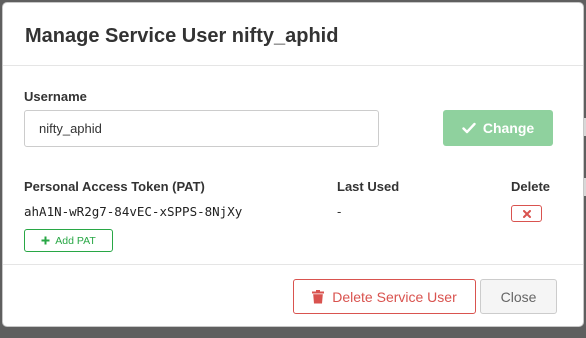  Describe the element at coordinates (133, 211) in the screenshot. I see `pat-token-value: ahA1N-wR2g7-84vEC-xSPPS-8NjXy` at that location.